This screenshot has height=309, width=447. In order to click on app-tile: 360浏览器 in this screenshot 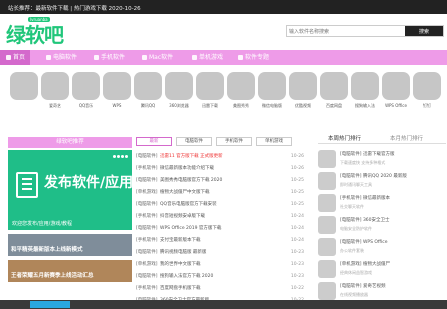, I will do `click(179, 96)`.